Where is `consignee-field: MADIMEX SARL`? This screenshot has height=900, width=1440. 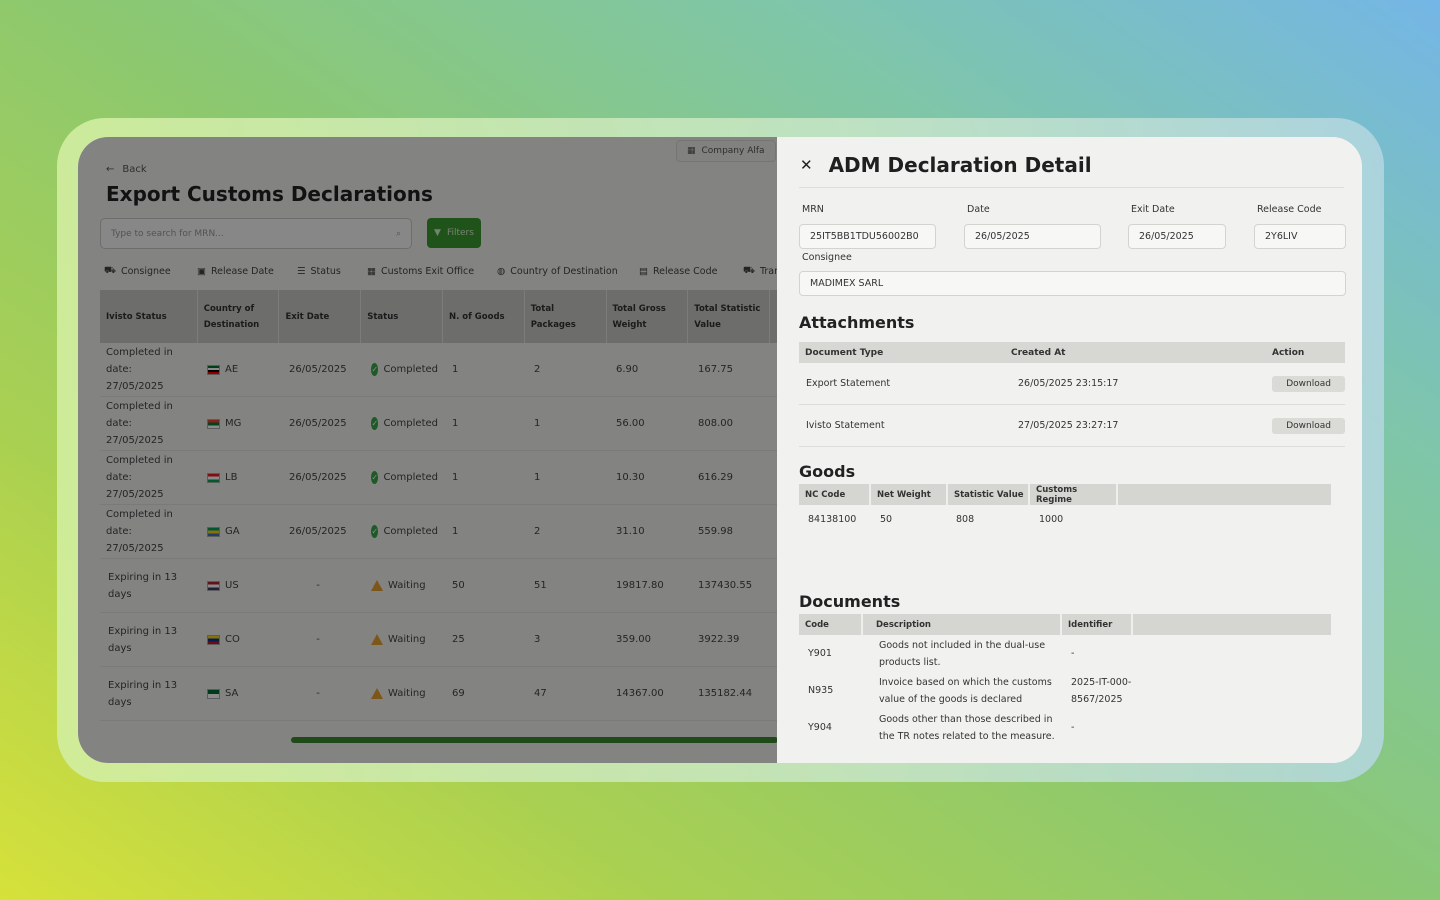 consignee-field: MADIMEX SARL is located at coordinates (1072, 283).